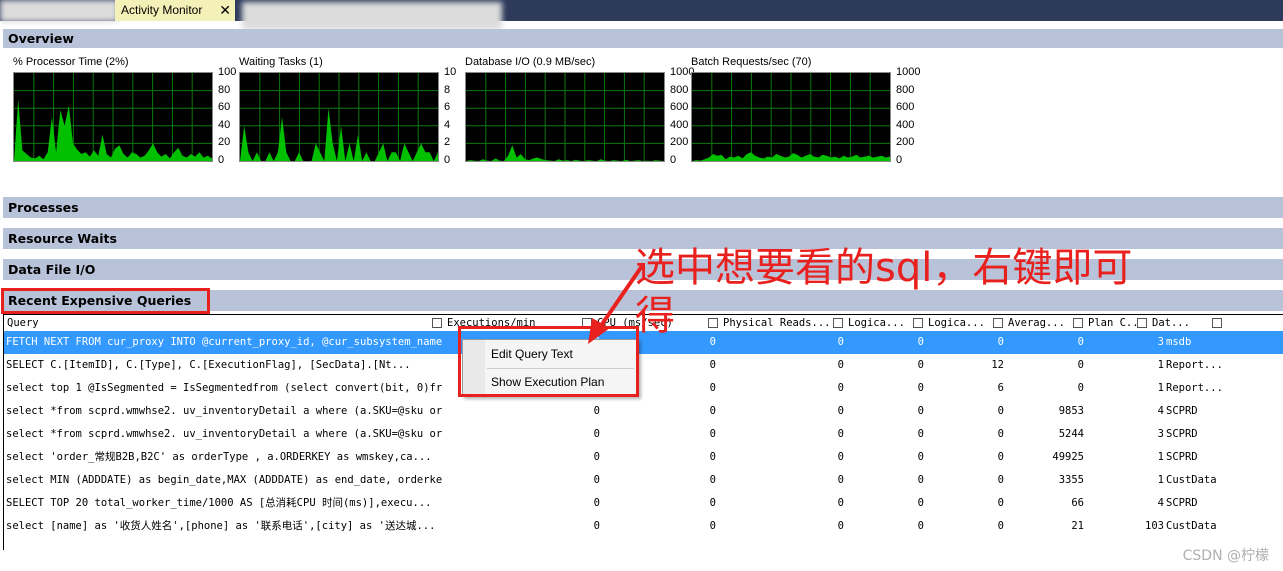 The image size is (1283, 571). What do you see at coordinates (1077, 526) in the screenshot?
I see `table-cell: 21` at bounding box center [1077, 526].